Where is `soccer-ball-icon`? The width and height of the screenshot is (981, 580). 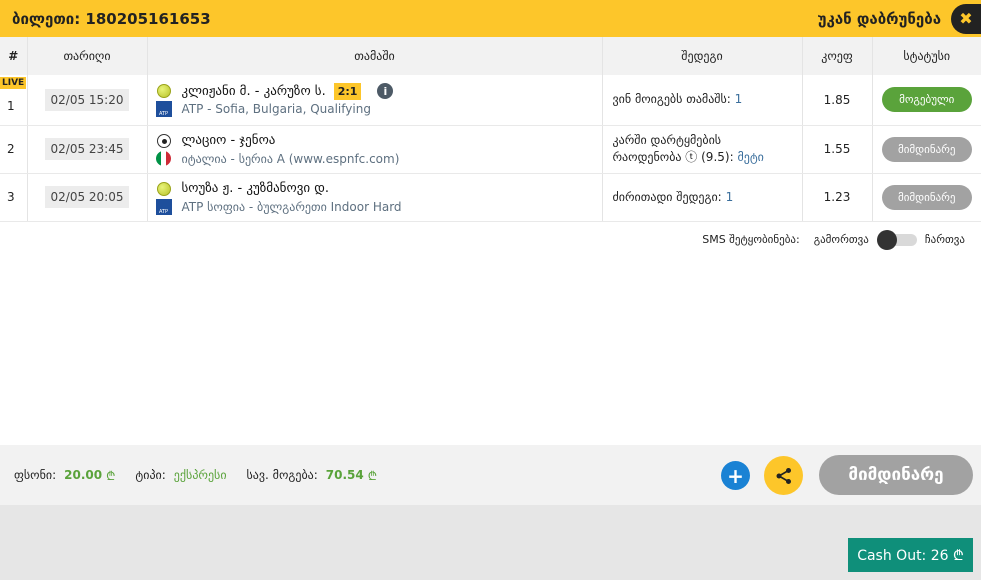 soccer-ball-icon is located at coordinates (164, 141).